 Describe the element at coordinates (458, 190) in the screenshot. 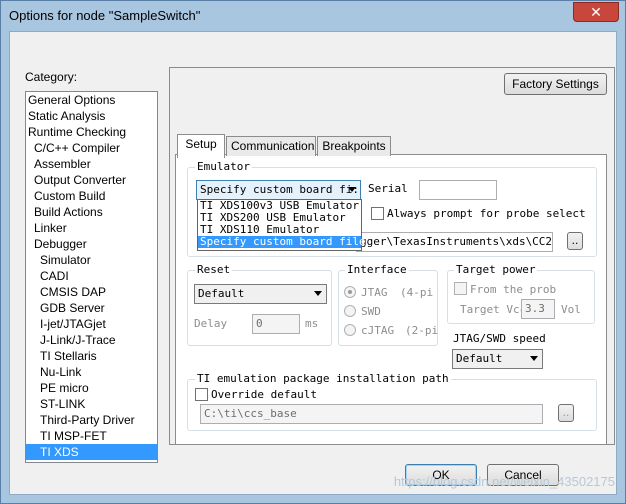

I see `serial-input` at that location.